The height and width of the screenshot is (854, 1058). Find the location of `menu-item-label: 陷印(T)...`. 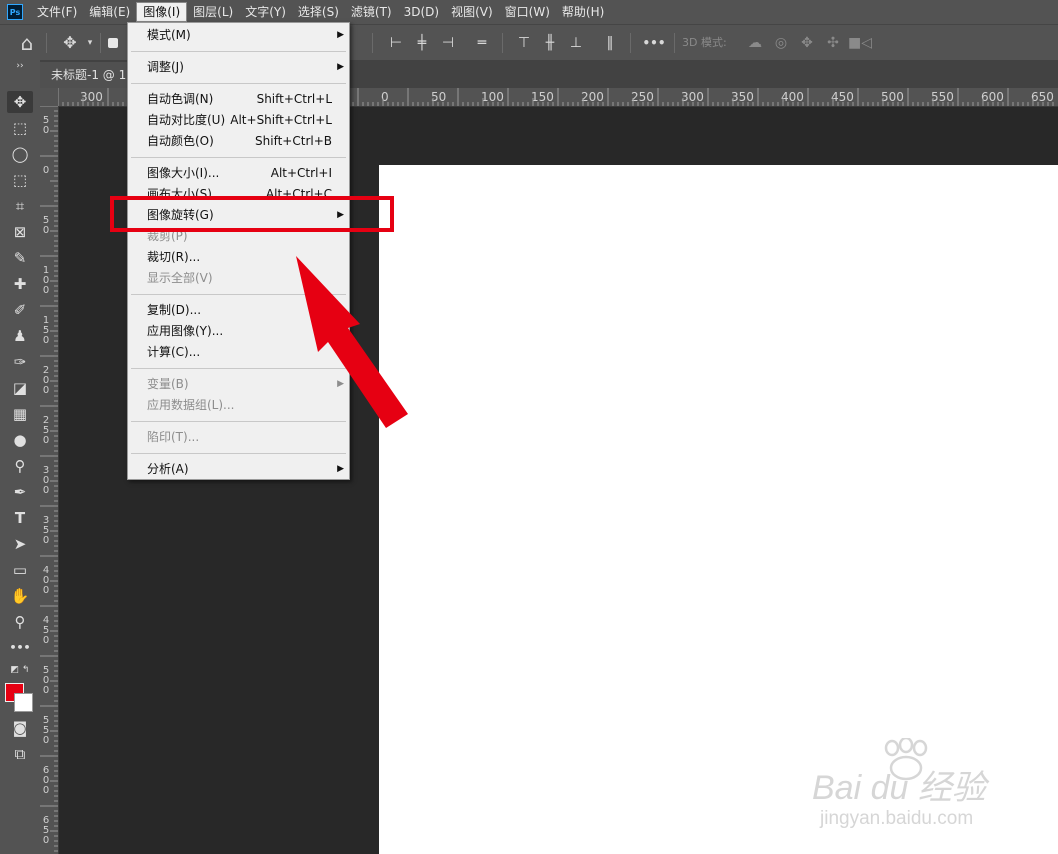

menu-item-label: 陷印(T)... is located at coordinates (173, 437).